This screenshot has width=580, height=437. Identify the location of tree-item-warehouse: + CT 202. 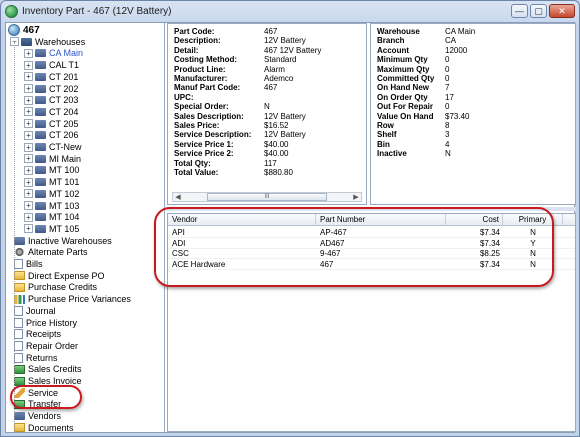
(51, 89).